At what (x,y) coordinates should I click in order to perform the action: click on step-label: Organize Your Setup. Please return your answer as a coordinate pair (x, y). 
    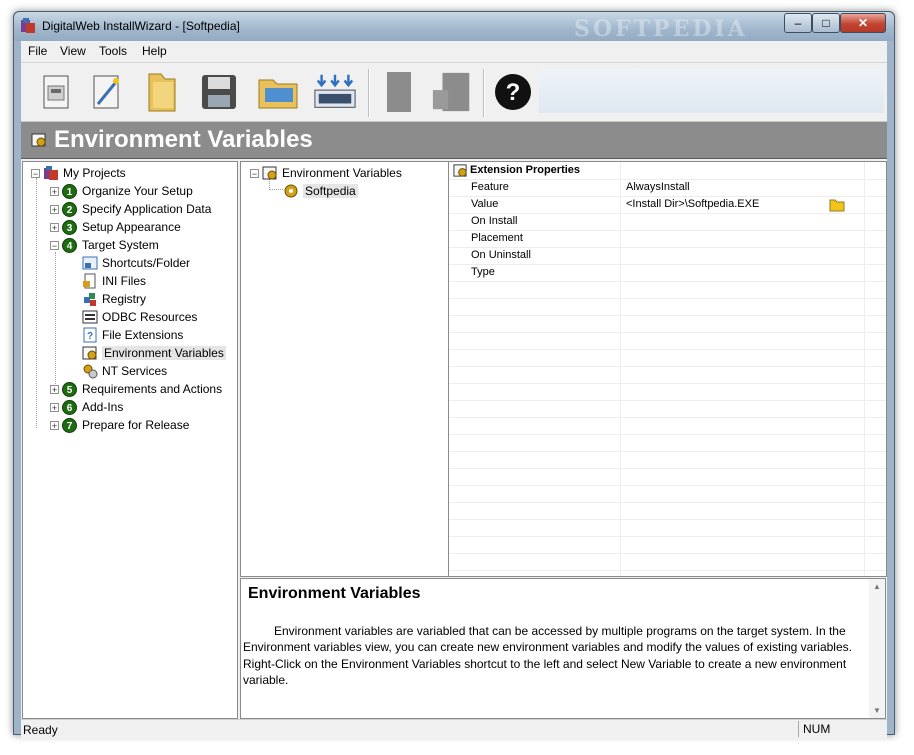
    Looking at the image, I should click on (137, 191).